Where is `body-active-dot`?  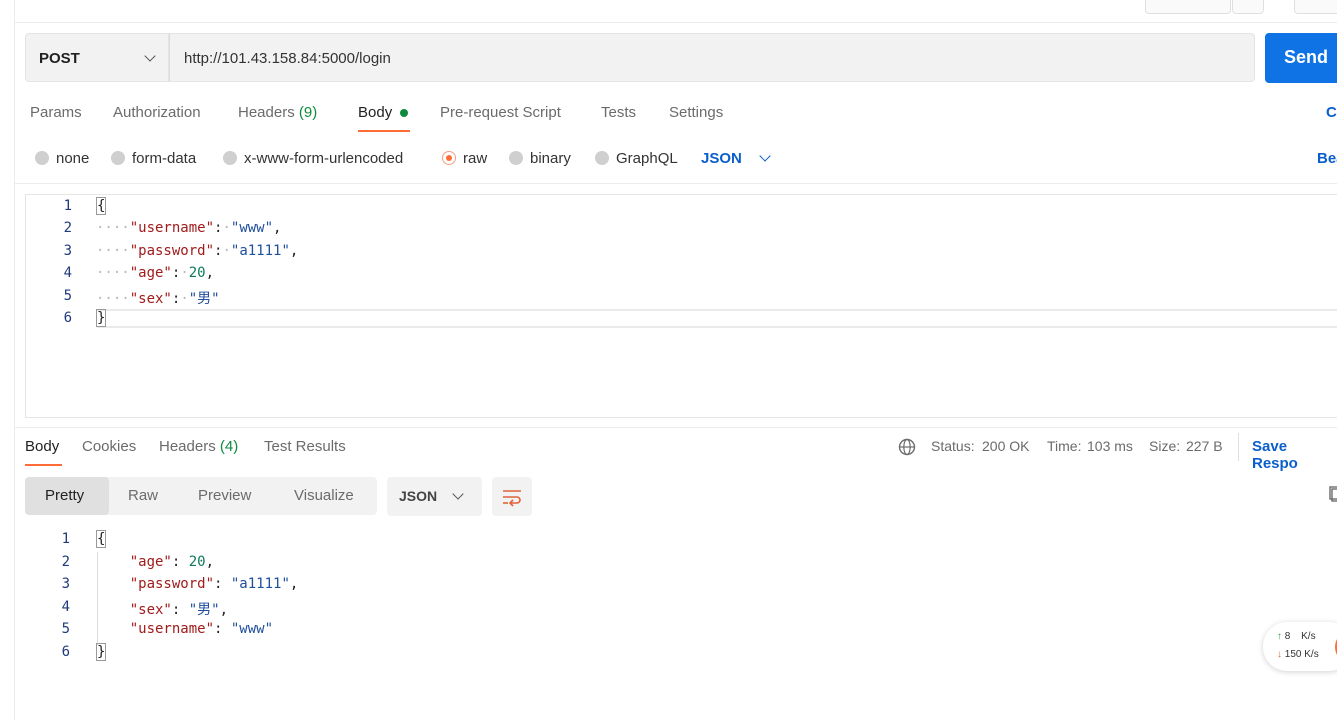 body-active-dot is located at coordinates (404, 113).